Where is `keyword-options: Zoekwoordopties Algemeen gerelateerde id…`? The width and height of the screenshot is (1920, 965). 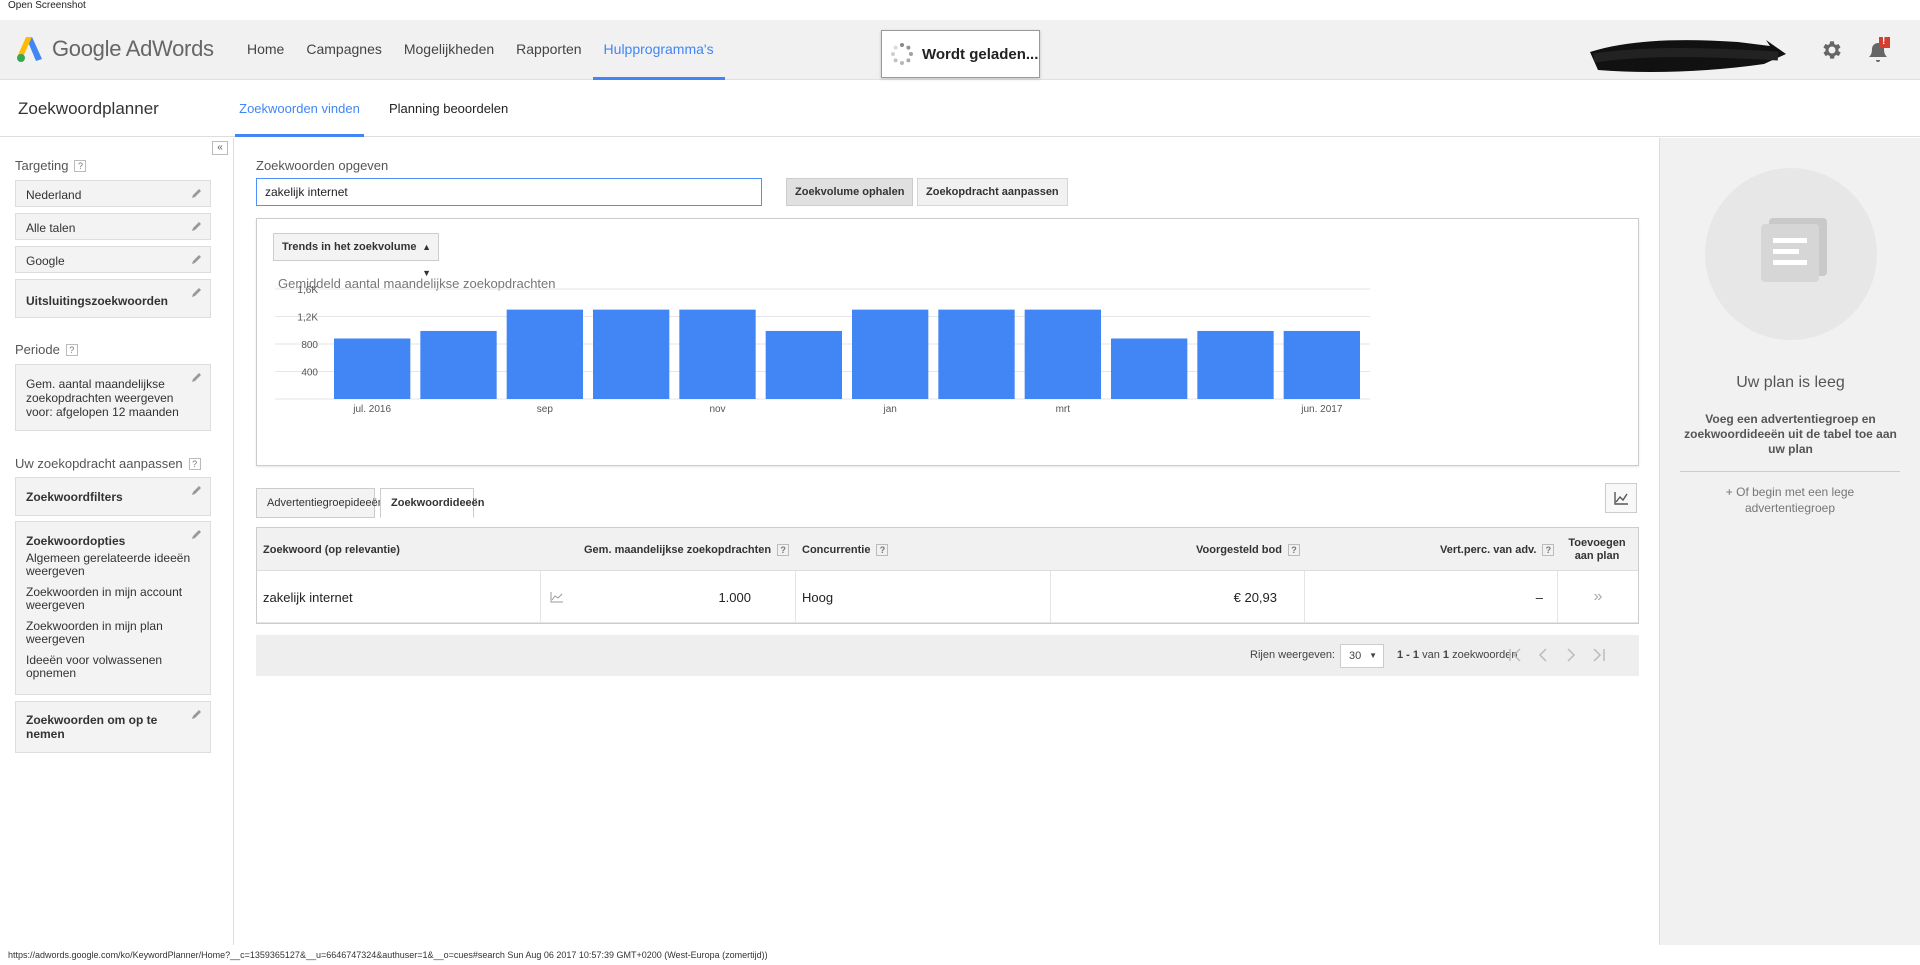 keyword-options: Zoekwoordopties Algemeen gerelateerde id… is located at coordinates (113, 608).